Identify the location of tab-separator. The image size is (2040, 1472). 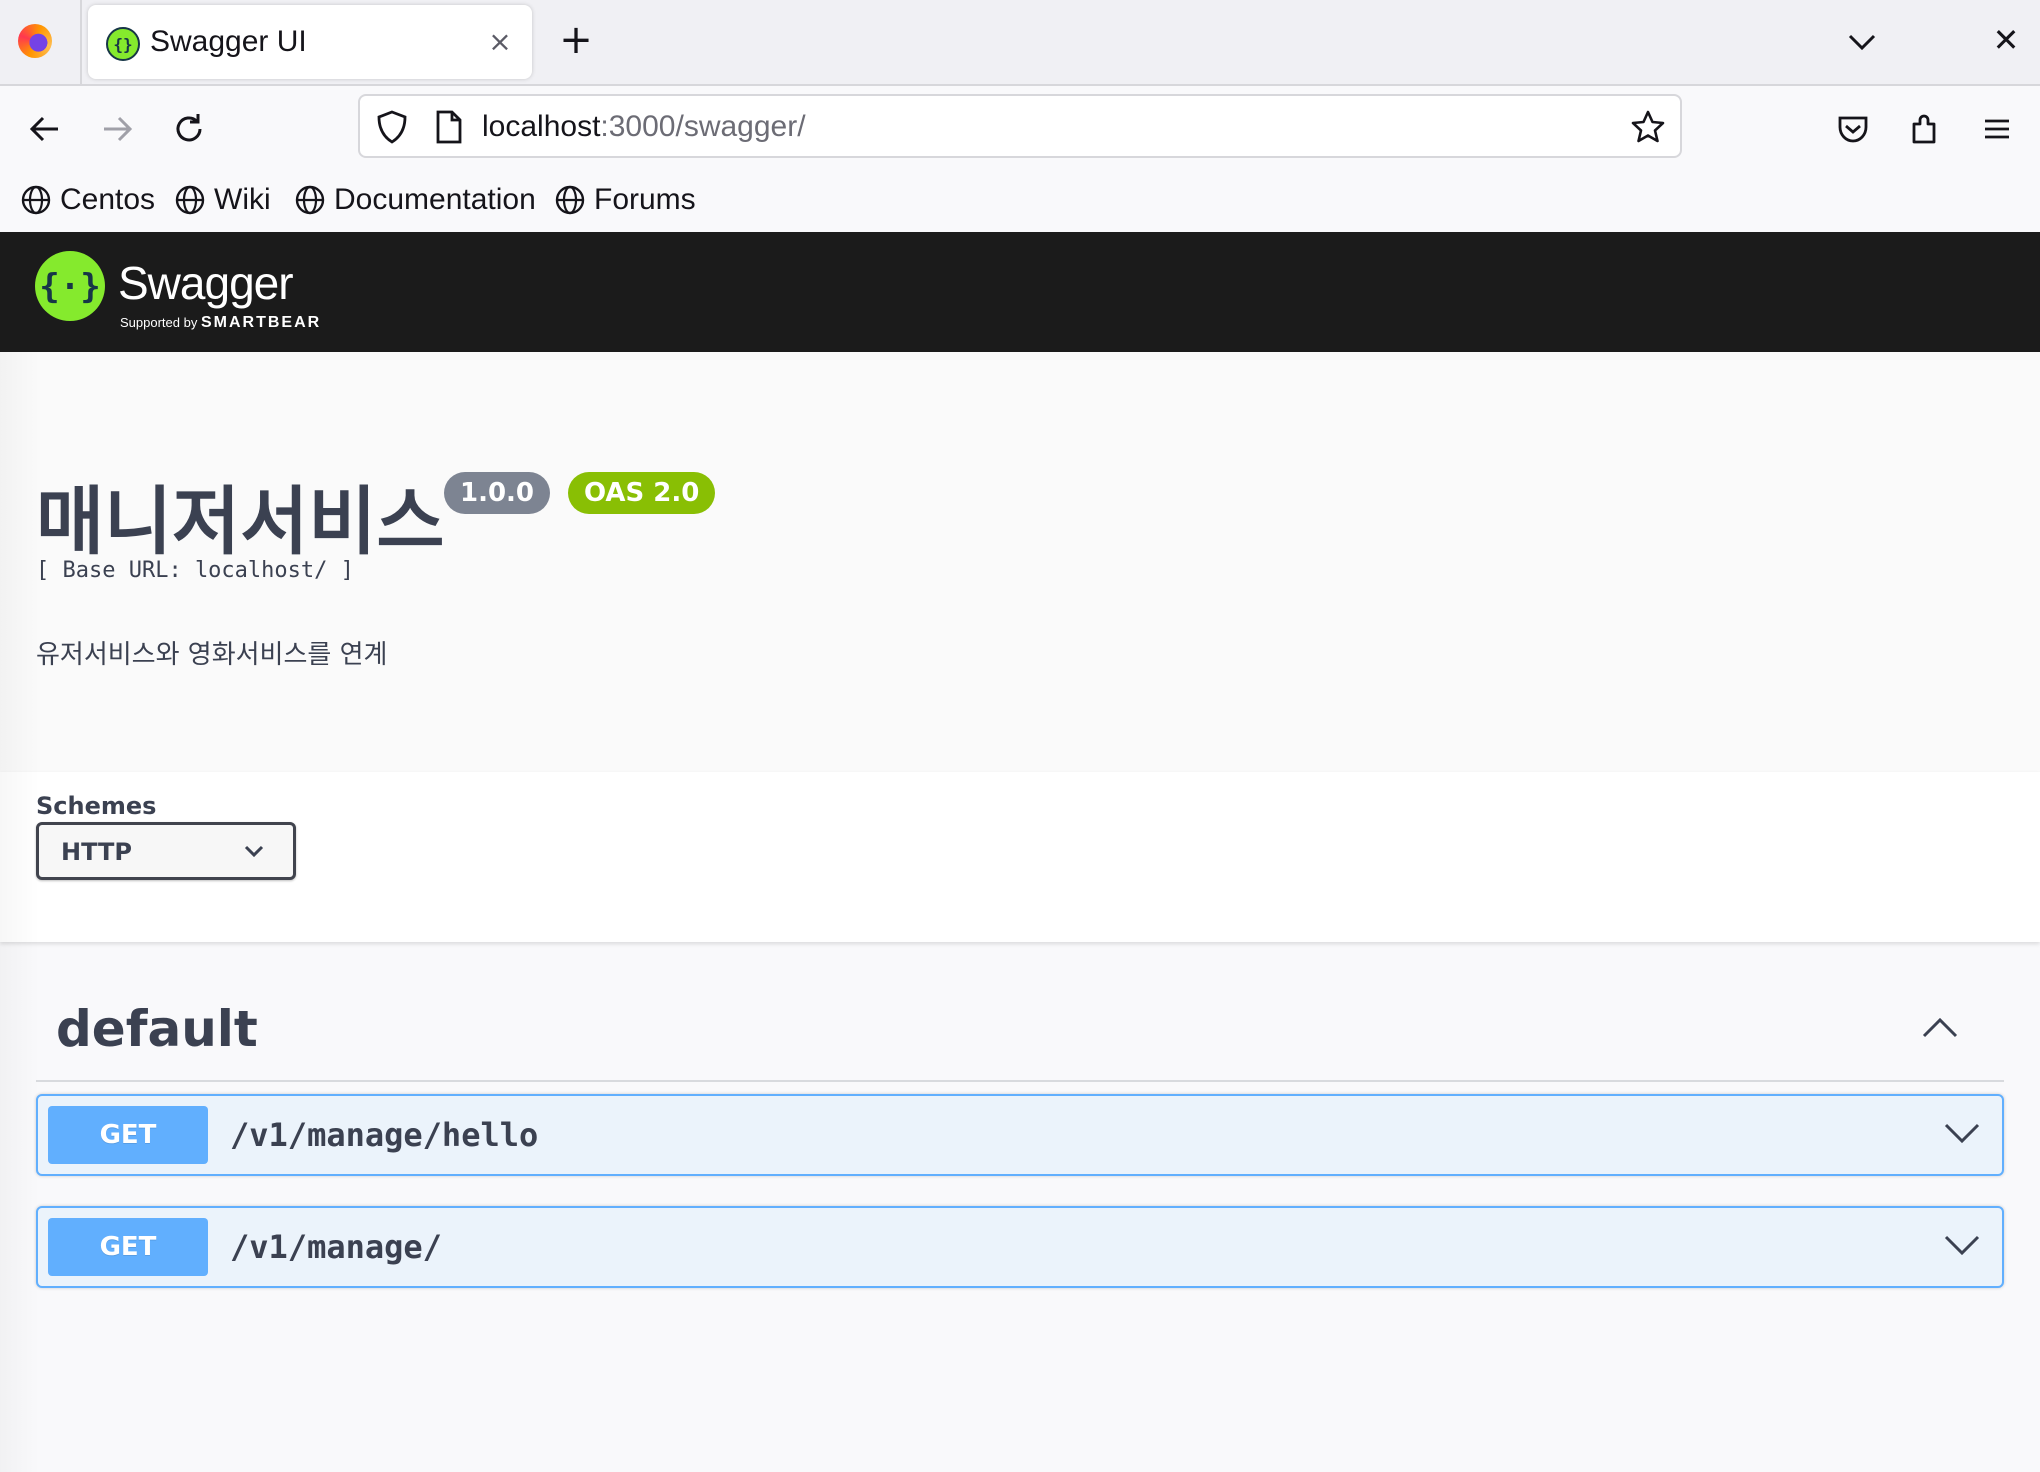
(81, 43).